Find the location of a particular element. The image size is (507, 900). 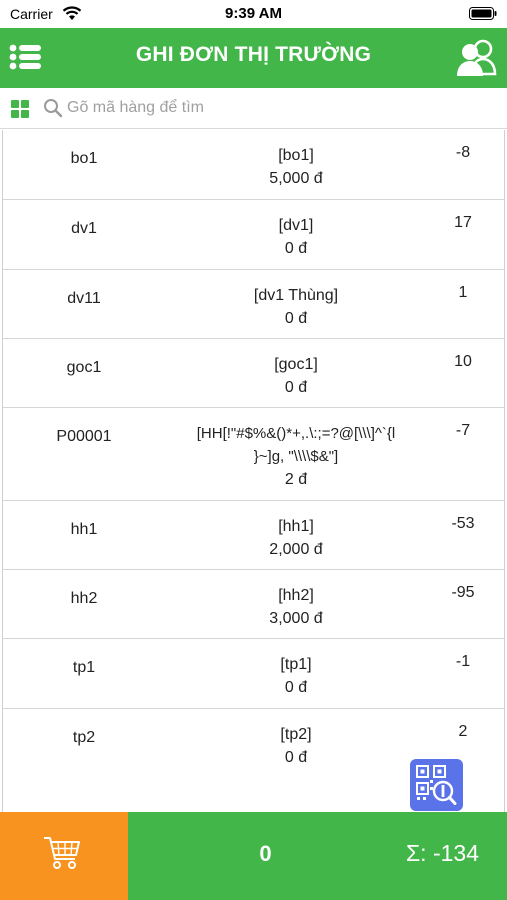

battery-icon is located at coordinates (483, 13).